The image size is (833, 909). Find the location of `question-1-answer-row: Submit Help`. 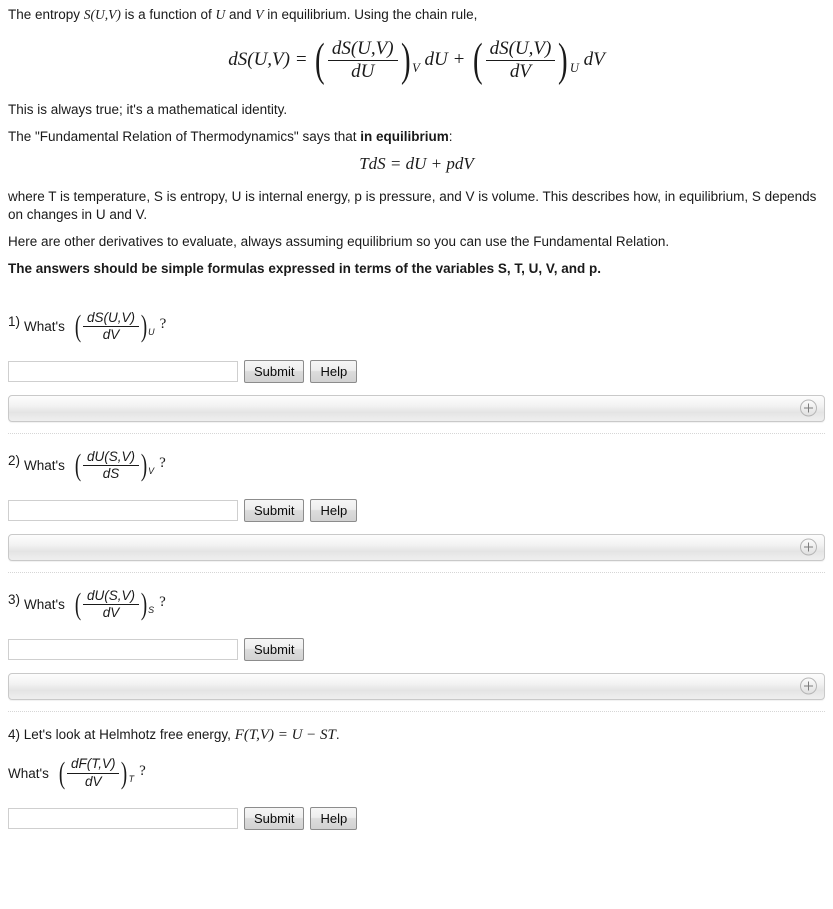

question-1-answer-row: Submit Help is located at coordinates (416, 371).